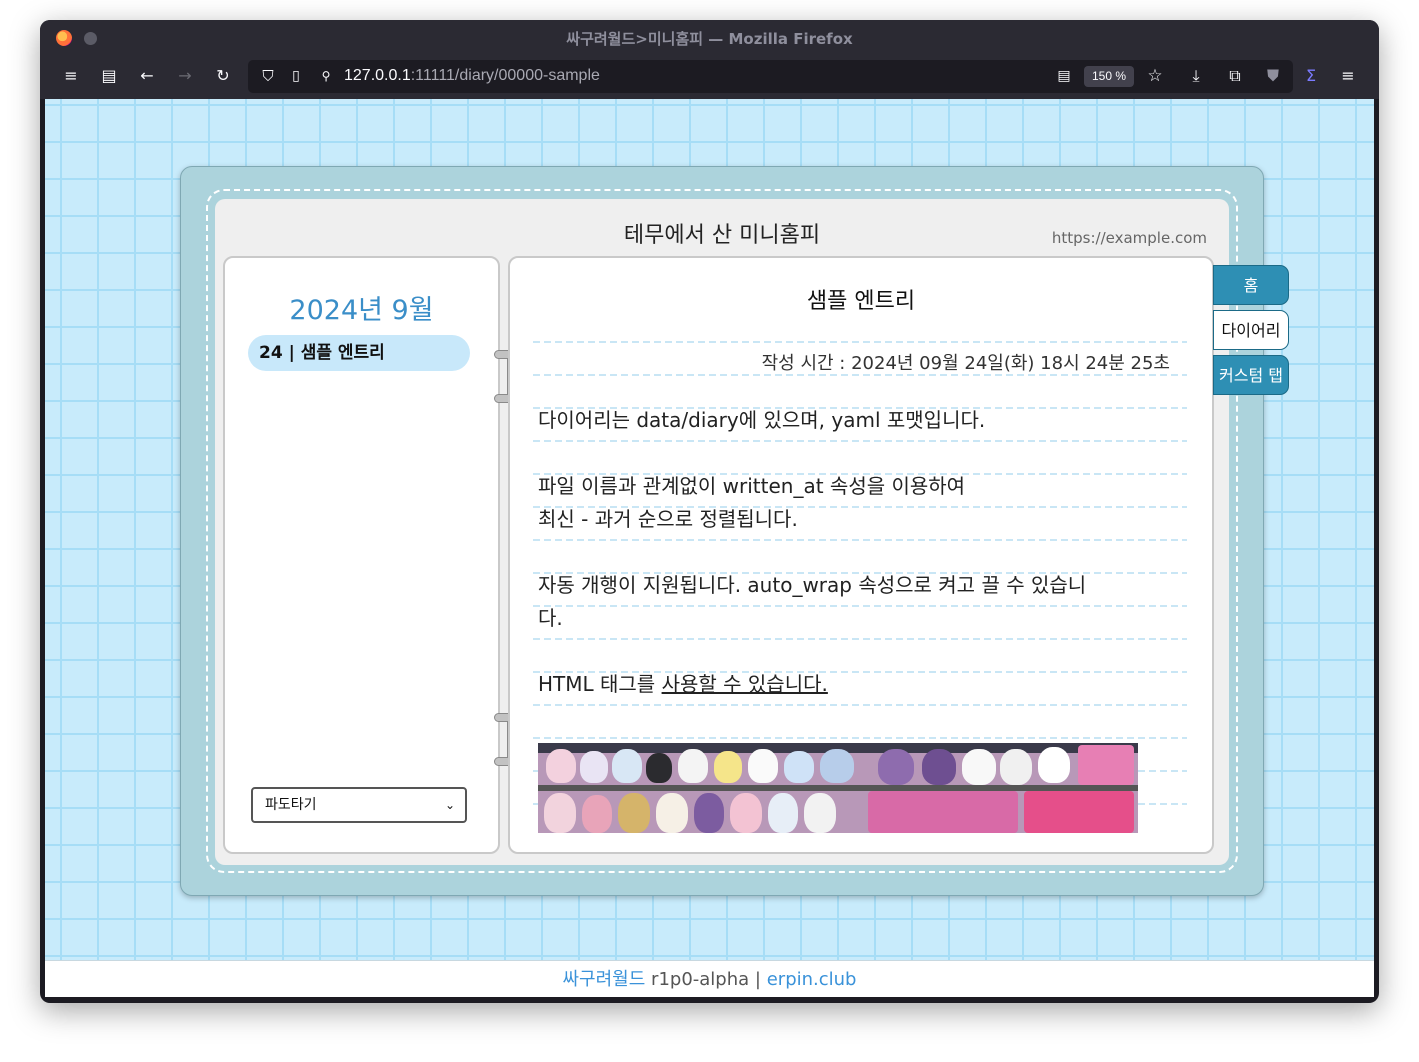 This screenshot has width=1419, height=1062. What do you see at coordinates (359, 353) in the screenshot?
I see `diary-entry-item: 24 | 샘플 엔트리` at bounding box center [359, 353].